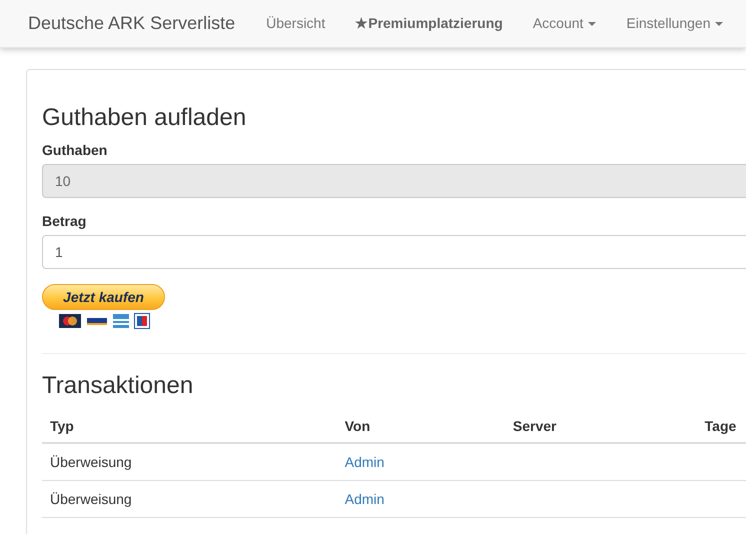  I want to click on nav-link: Einstellungen, so click(674, 23).